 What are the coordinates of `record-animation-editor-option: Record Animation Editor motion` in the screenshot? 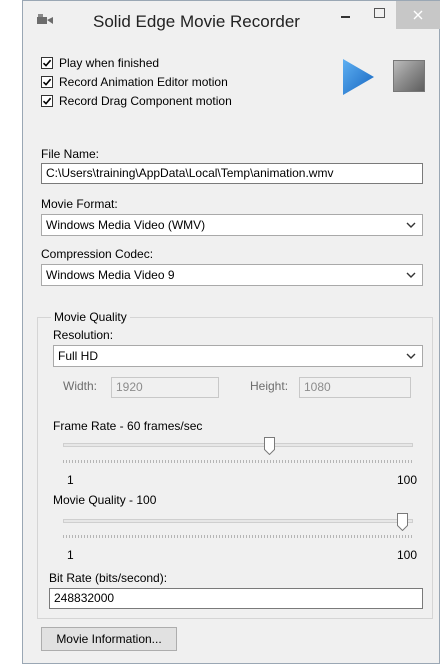 It's located at (134, 82).